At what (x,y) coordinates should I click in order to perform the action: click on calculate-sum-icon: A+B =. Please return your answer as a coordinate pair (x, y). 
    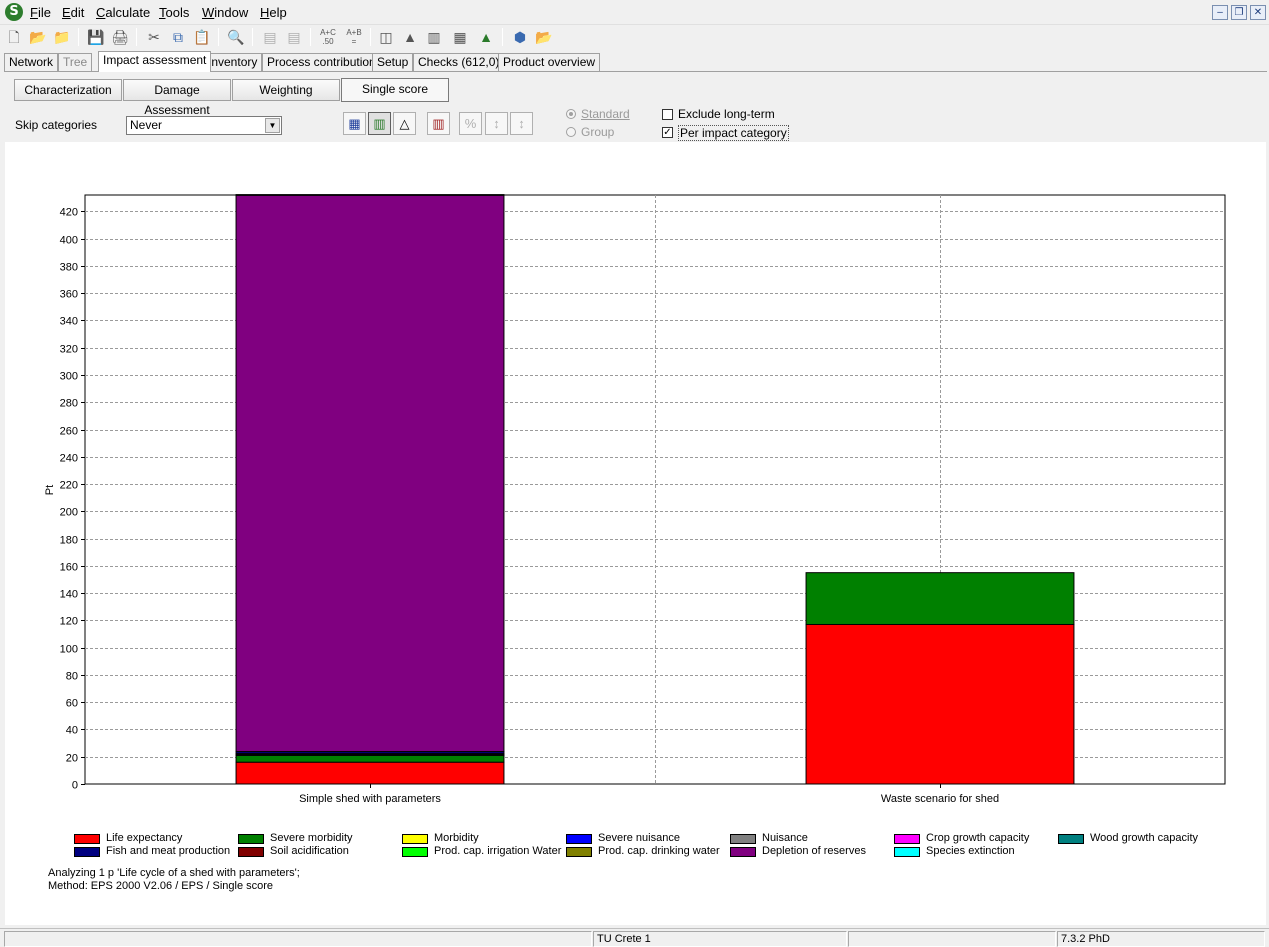
    Looking at the image, I should click on (354, 37).